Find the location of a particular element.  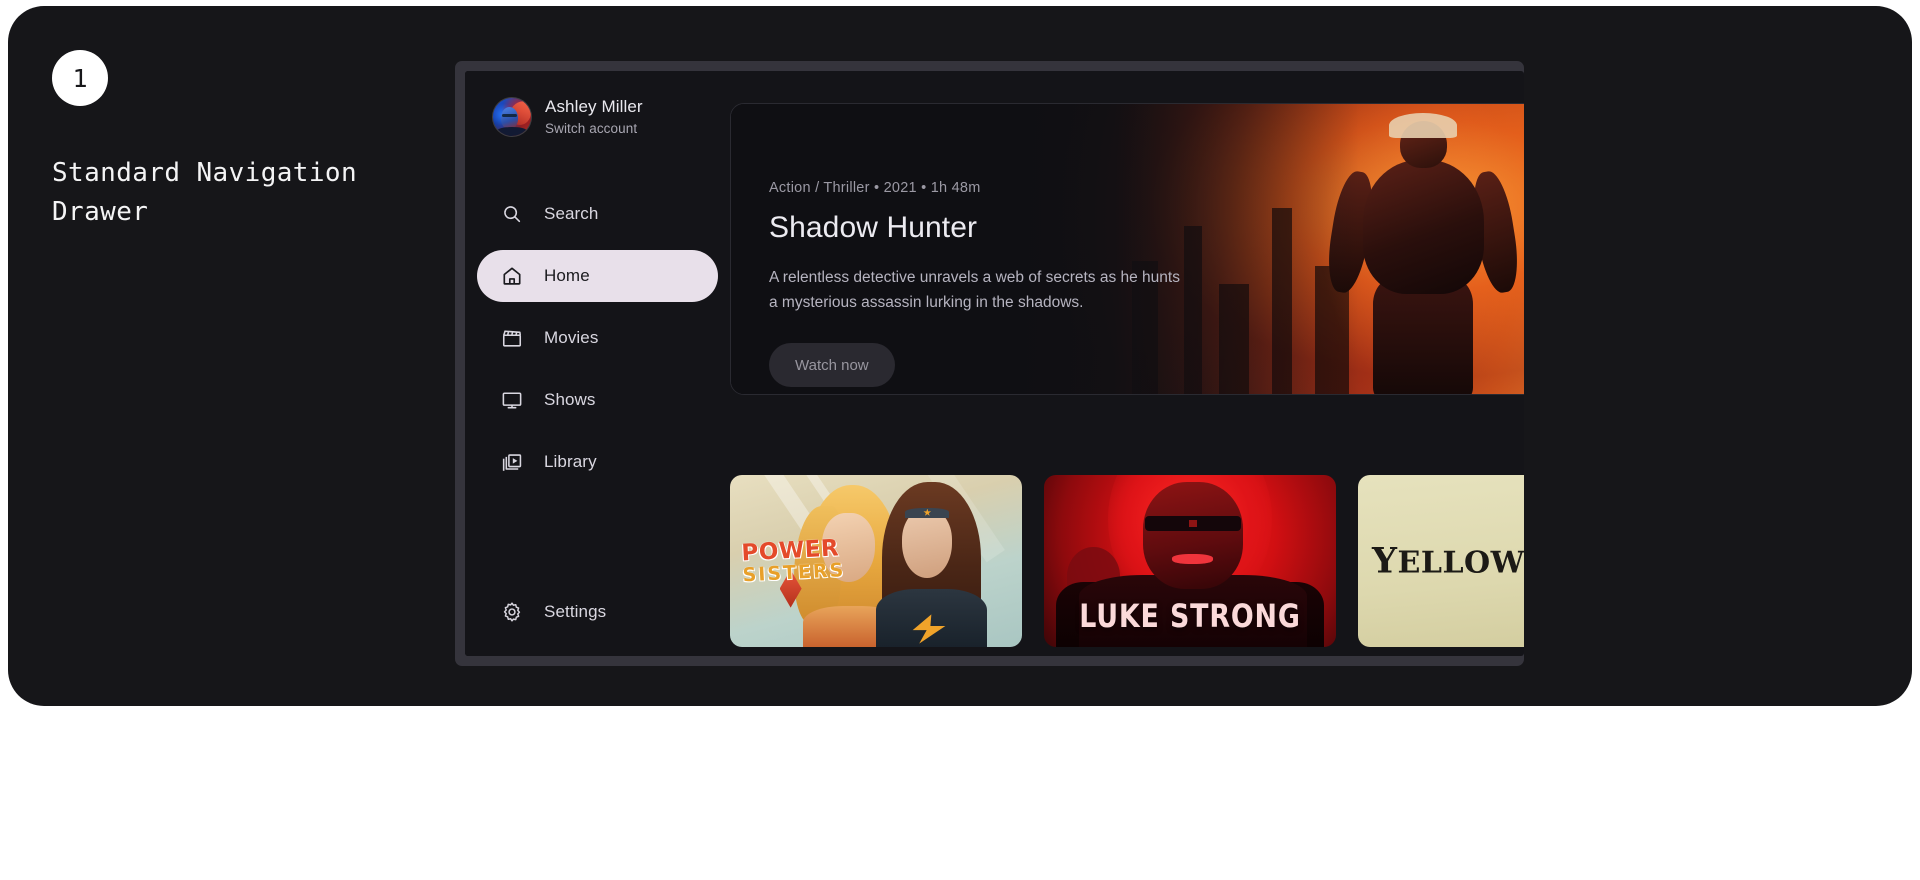

card-title-luke-strong: LUKE STRONG is located at coordinates (1190, 616).